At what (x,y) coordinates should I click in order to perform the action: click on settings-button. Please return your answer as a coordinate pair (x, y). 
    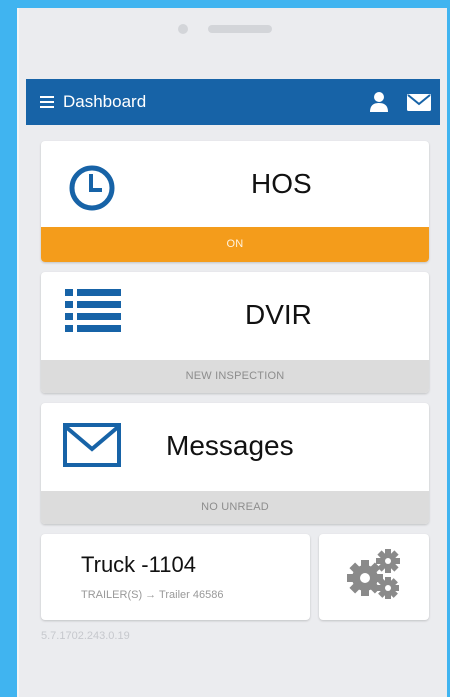
    Looking at the image, I should click on (374, 577).